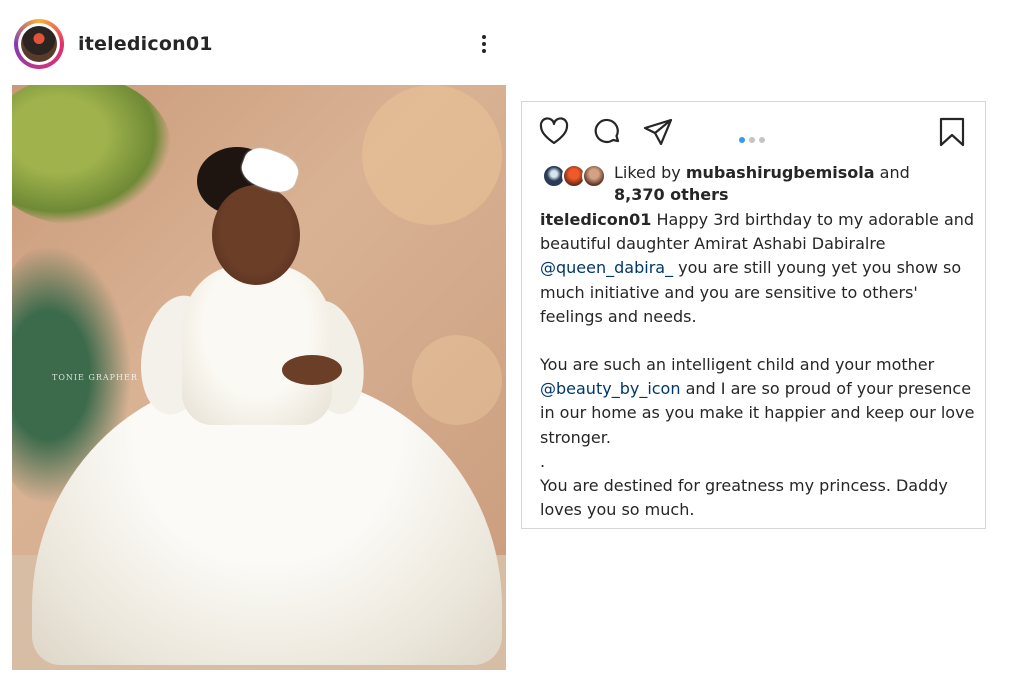  What do you see at coordinates (145, 44) in the screenshot?
I see `post-username: iteledicon01` at bounding box center [145, 44].